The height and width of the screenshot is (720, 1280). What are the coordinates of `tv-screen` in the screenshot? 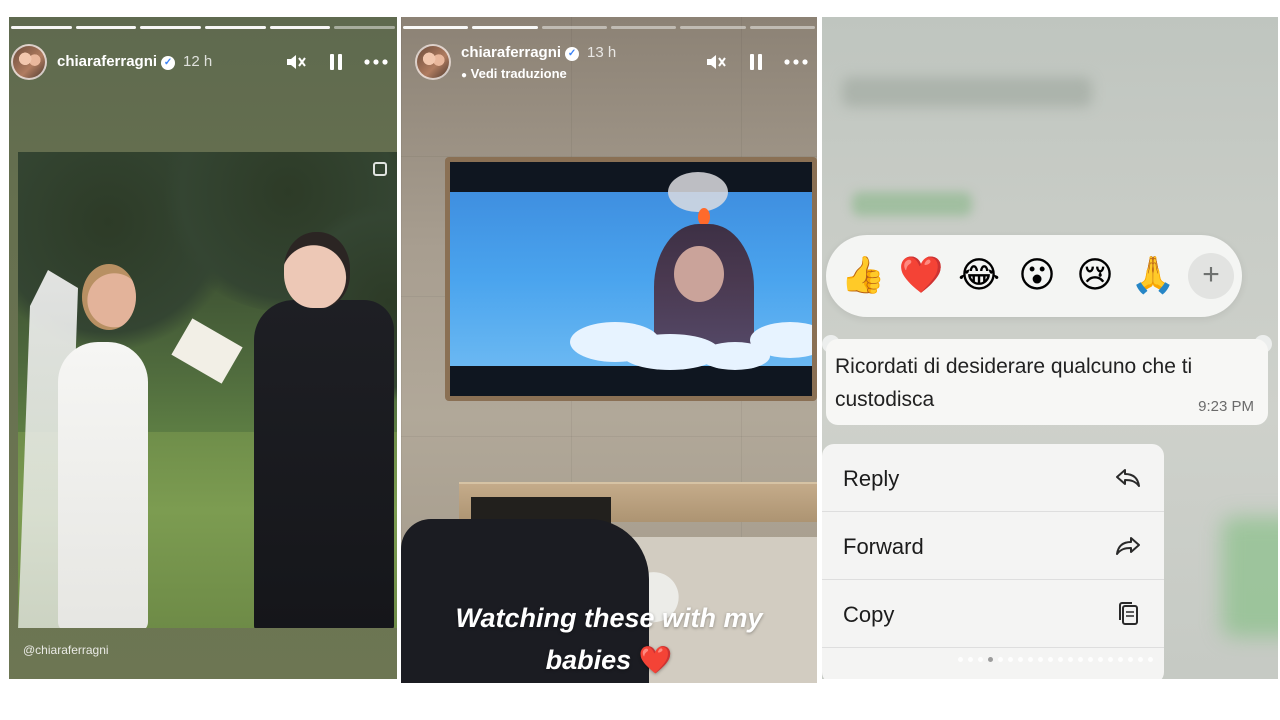 It's located at (631, 279).